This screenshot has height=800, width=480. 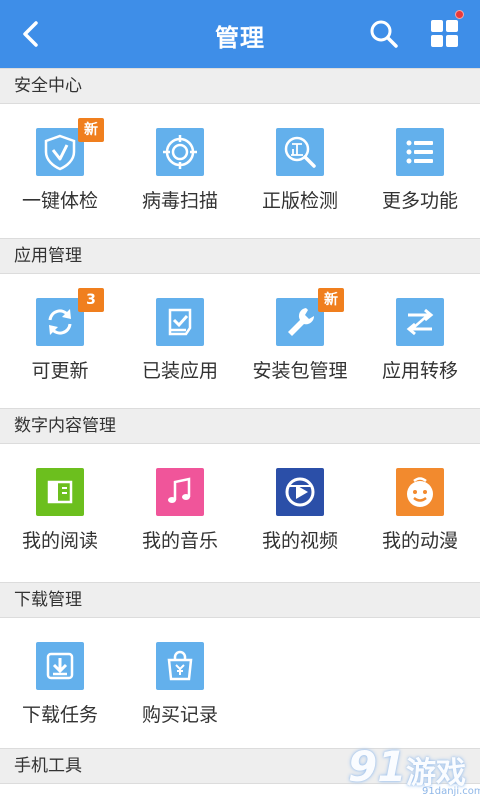 I want to click on tile-updatable: 3 可更新, so click(x=60, y=341).